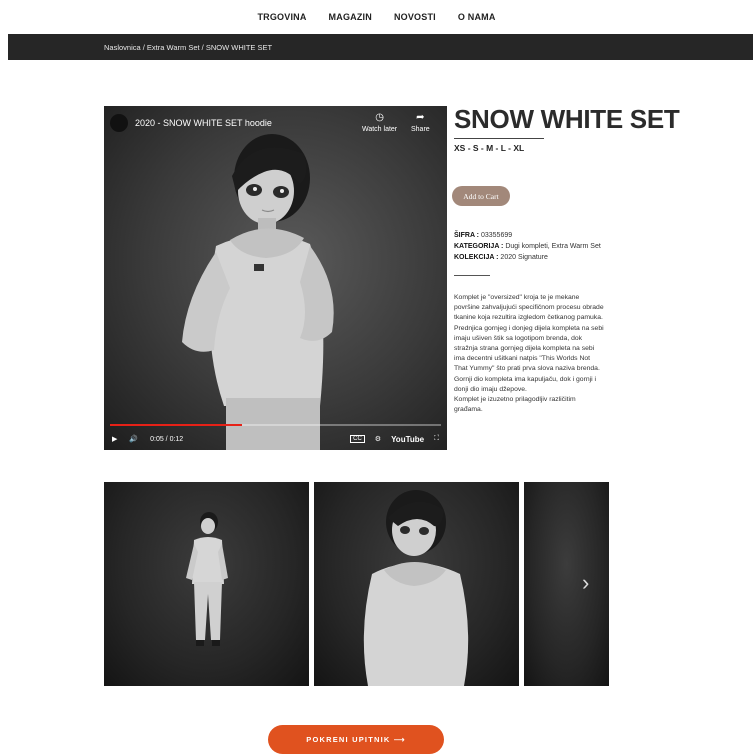 The image size is (753, 754). I want to click on sku-value: 03355699, so click(496, 235).